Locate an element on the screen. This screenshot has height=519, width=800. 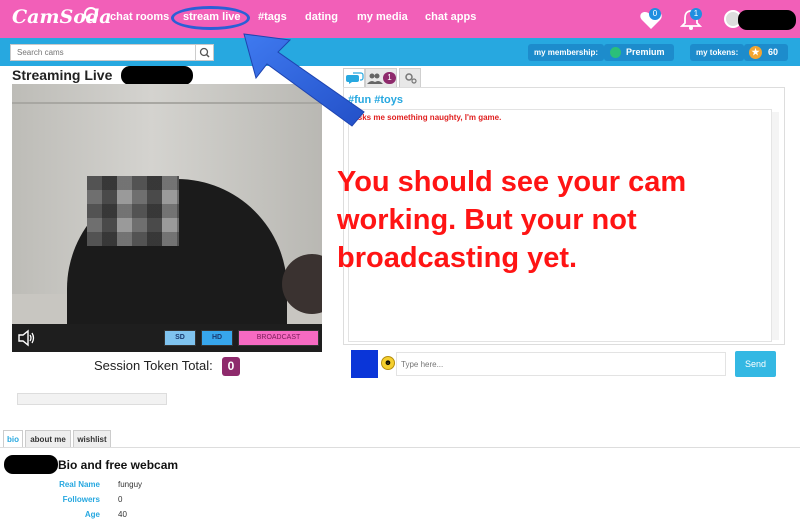
tokens-label: my tokens: is located at coordinates (717, 52).